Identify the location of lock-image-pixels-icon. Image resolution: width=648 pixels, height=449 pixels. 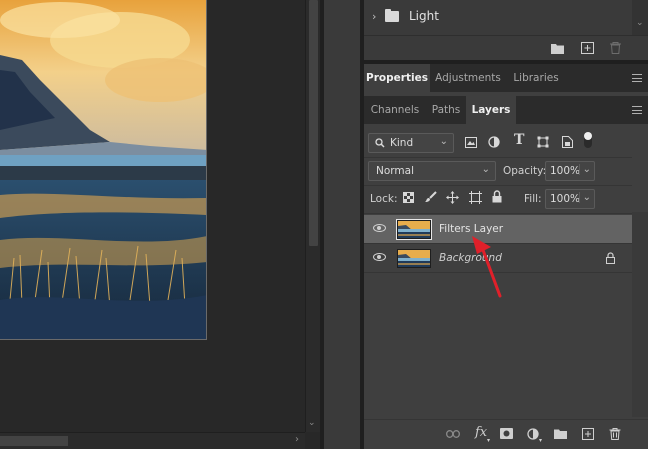
(431, 197).